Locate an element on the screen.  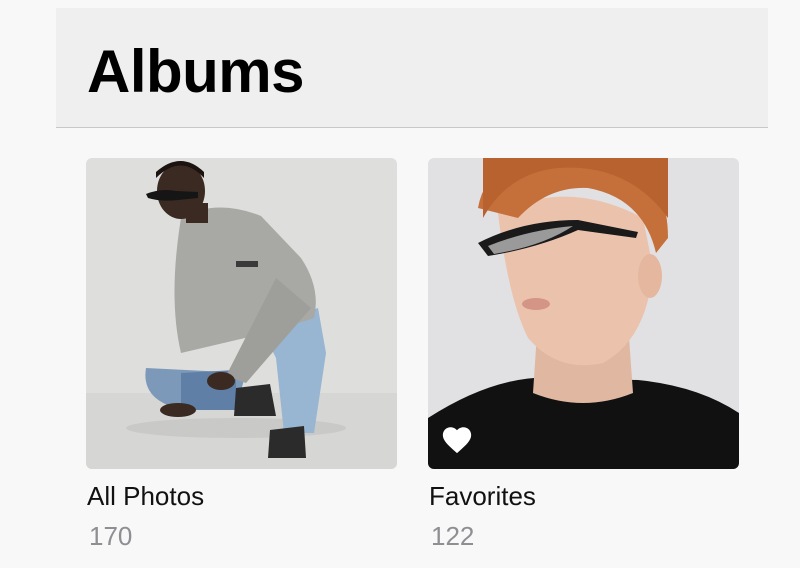
album-name: Favorites is located at coordinates (482, 496).